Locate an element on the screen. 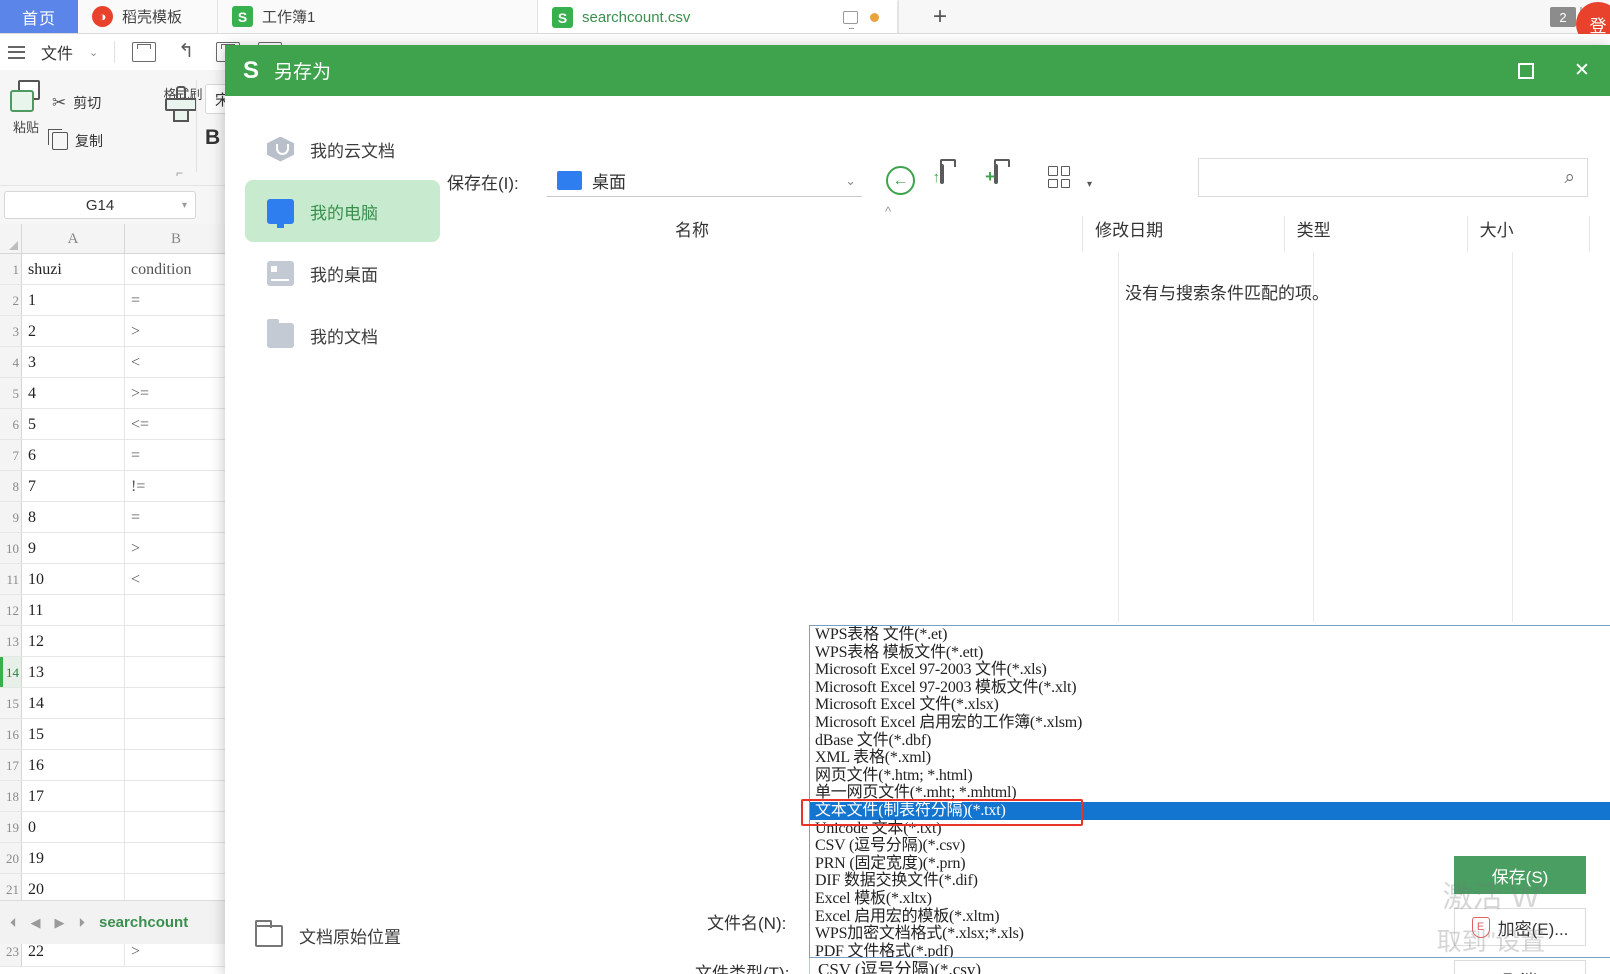 This screenshot has height=974, width=1610. tab-searchcount-csv: S searchcount.csv is located at coordinates (718, 16).